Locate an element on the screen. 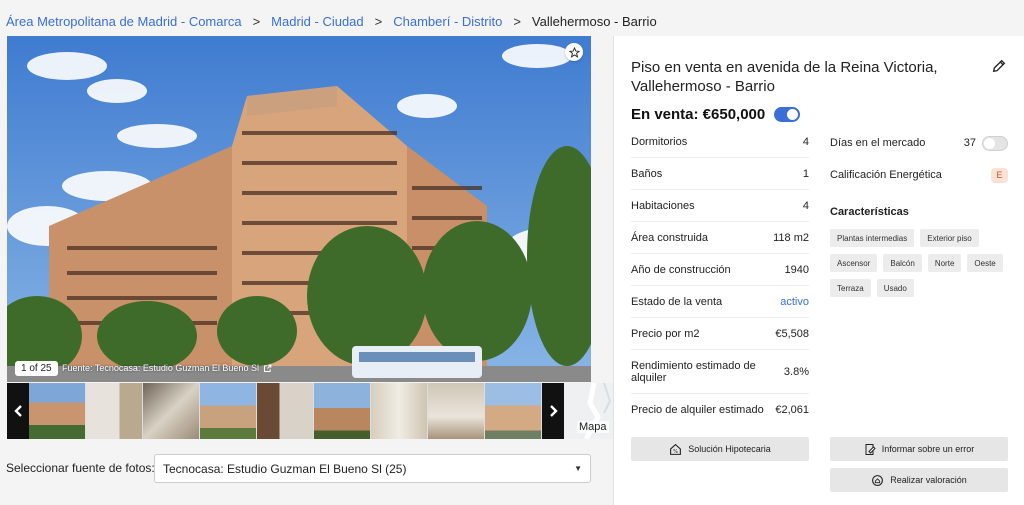 The height and width of the screenshot is (505, 1024). fact-row: Precio de alquiler estimado €2,061 is located at coordinates (720, 410).